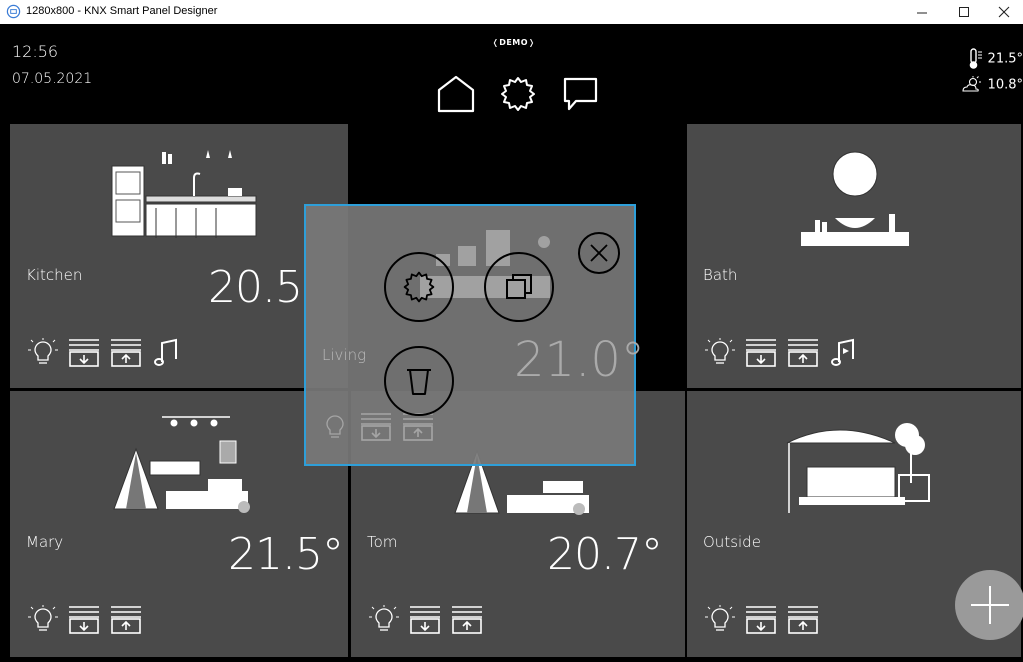 This screenshot has width=1023, height=662. Describe the element at coordinates (179, 256) in the screenshot. I see `room-tile-kitchen: Kitchen 20.5` at that location.